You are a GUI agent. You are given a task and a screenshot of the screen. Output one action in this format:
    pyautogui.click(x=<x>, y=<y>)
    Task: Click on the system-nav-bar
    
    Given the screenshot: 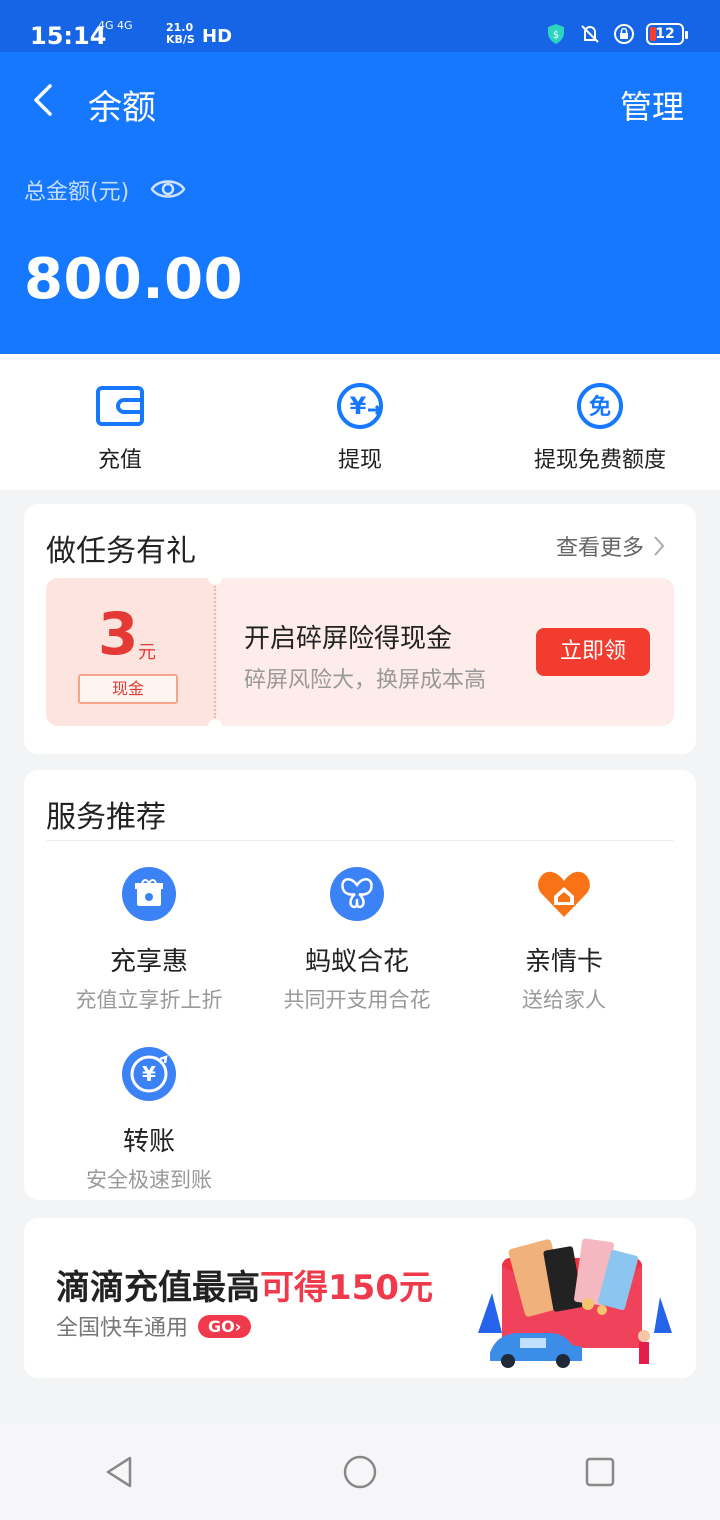 What is the action you would take?
    pyautogui.click(x=360, y=1472)
    